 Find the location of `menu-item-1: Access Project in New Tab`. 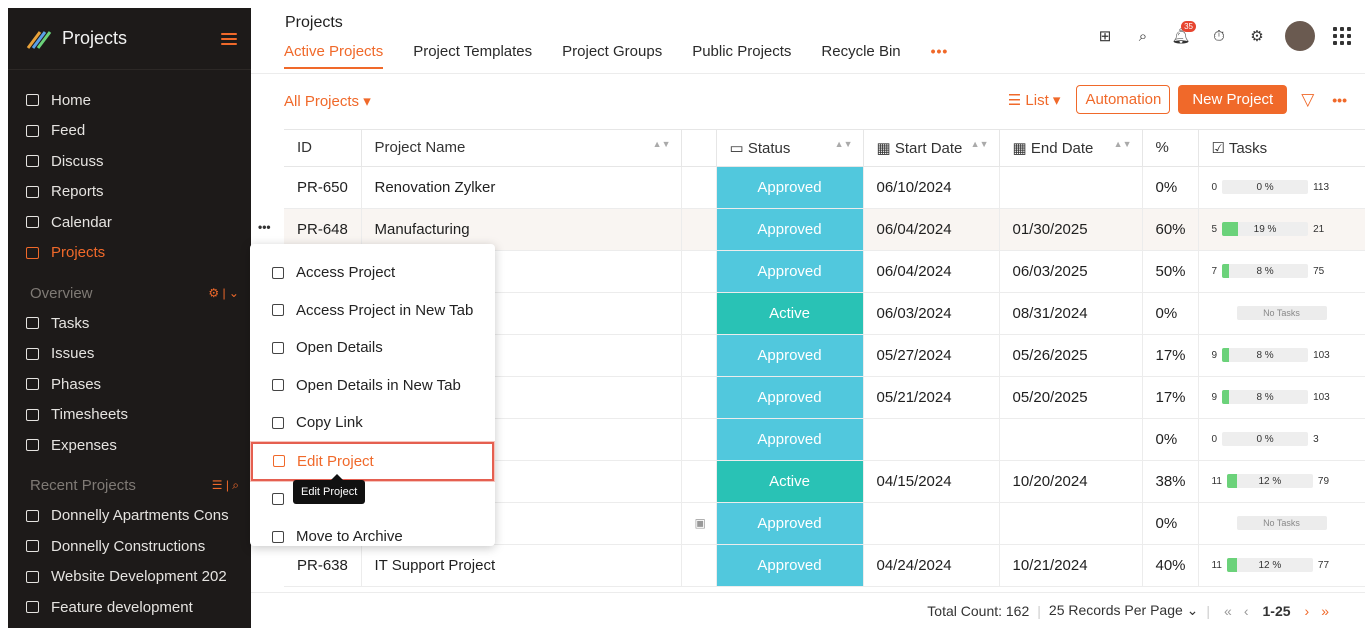

menu-item-1: Access Project in New Tab is located at coordinates (372, 311).